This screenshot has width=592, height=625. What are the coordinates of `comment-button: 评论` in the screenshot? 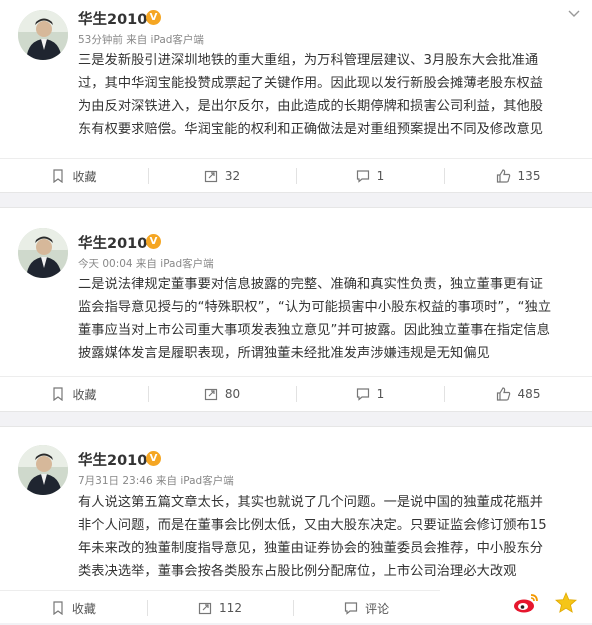 It's located at (366, 608).